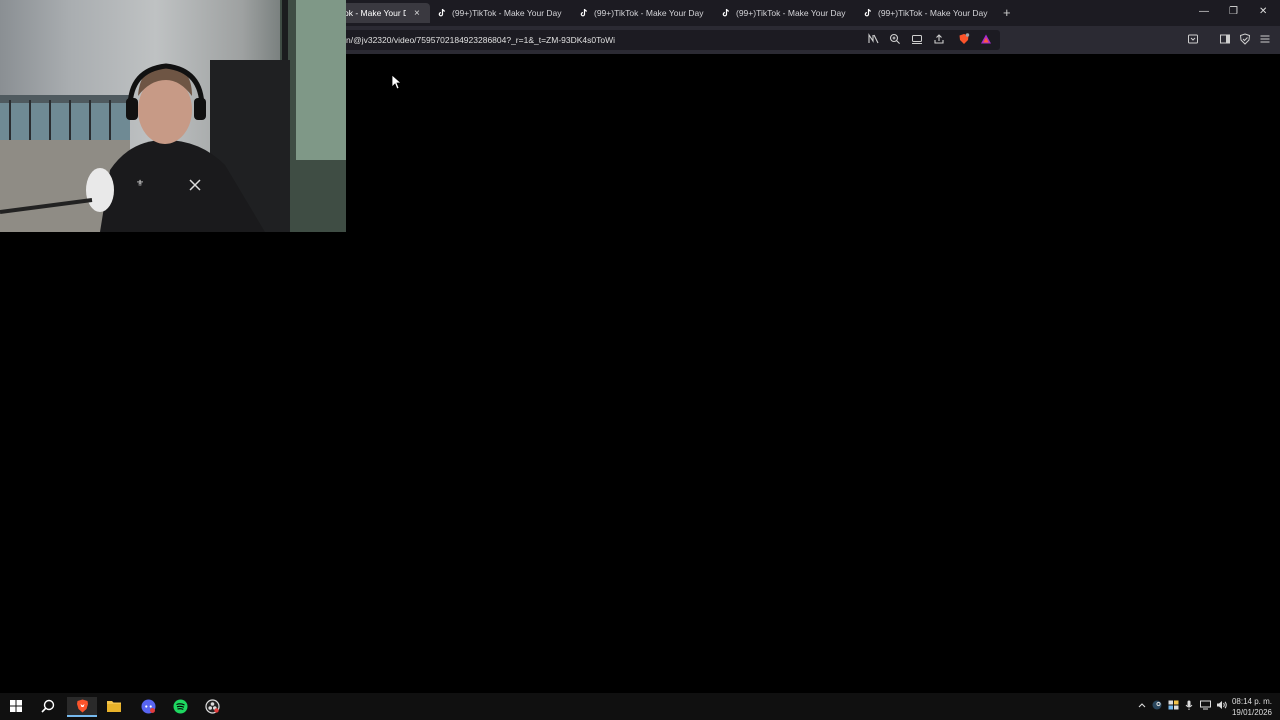 Image resolution: width=1280 pixels, height=720 pixels. Describe the element at coordinates (1263, 11) in the screenshot. I see `close-window-button: ✕` at that location.